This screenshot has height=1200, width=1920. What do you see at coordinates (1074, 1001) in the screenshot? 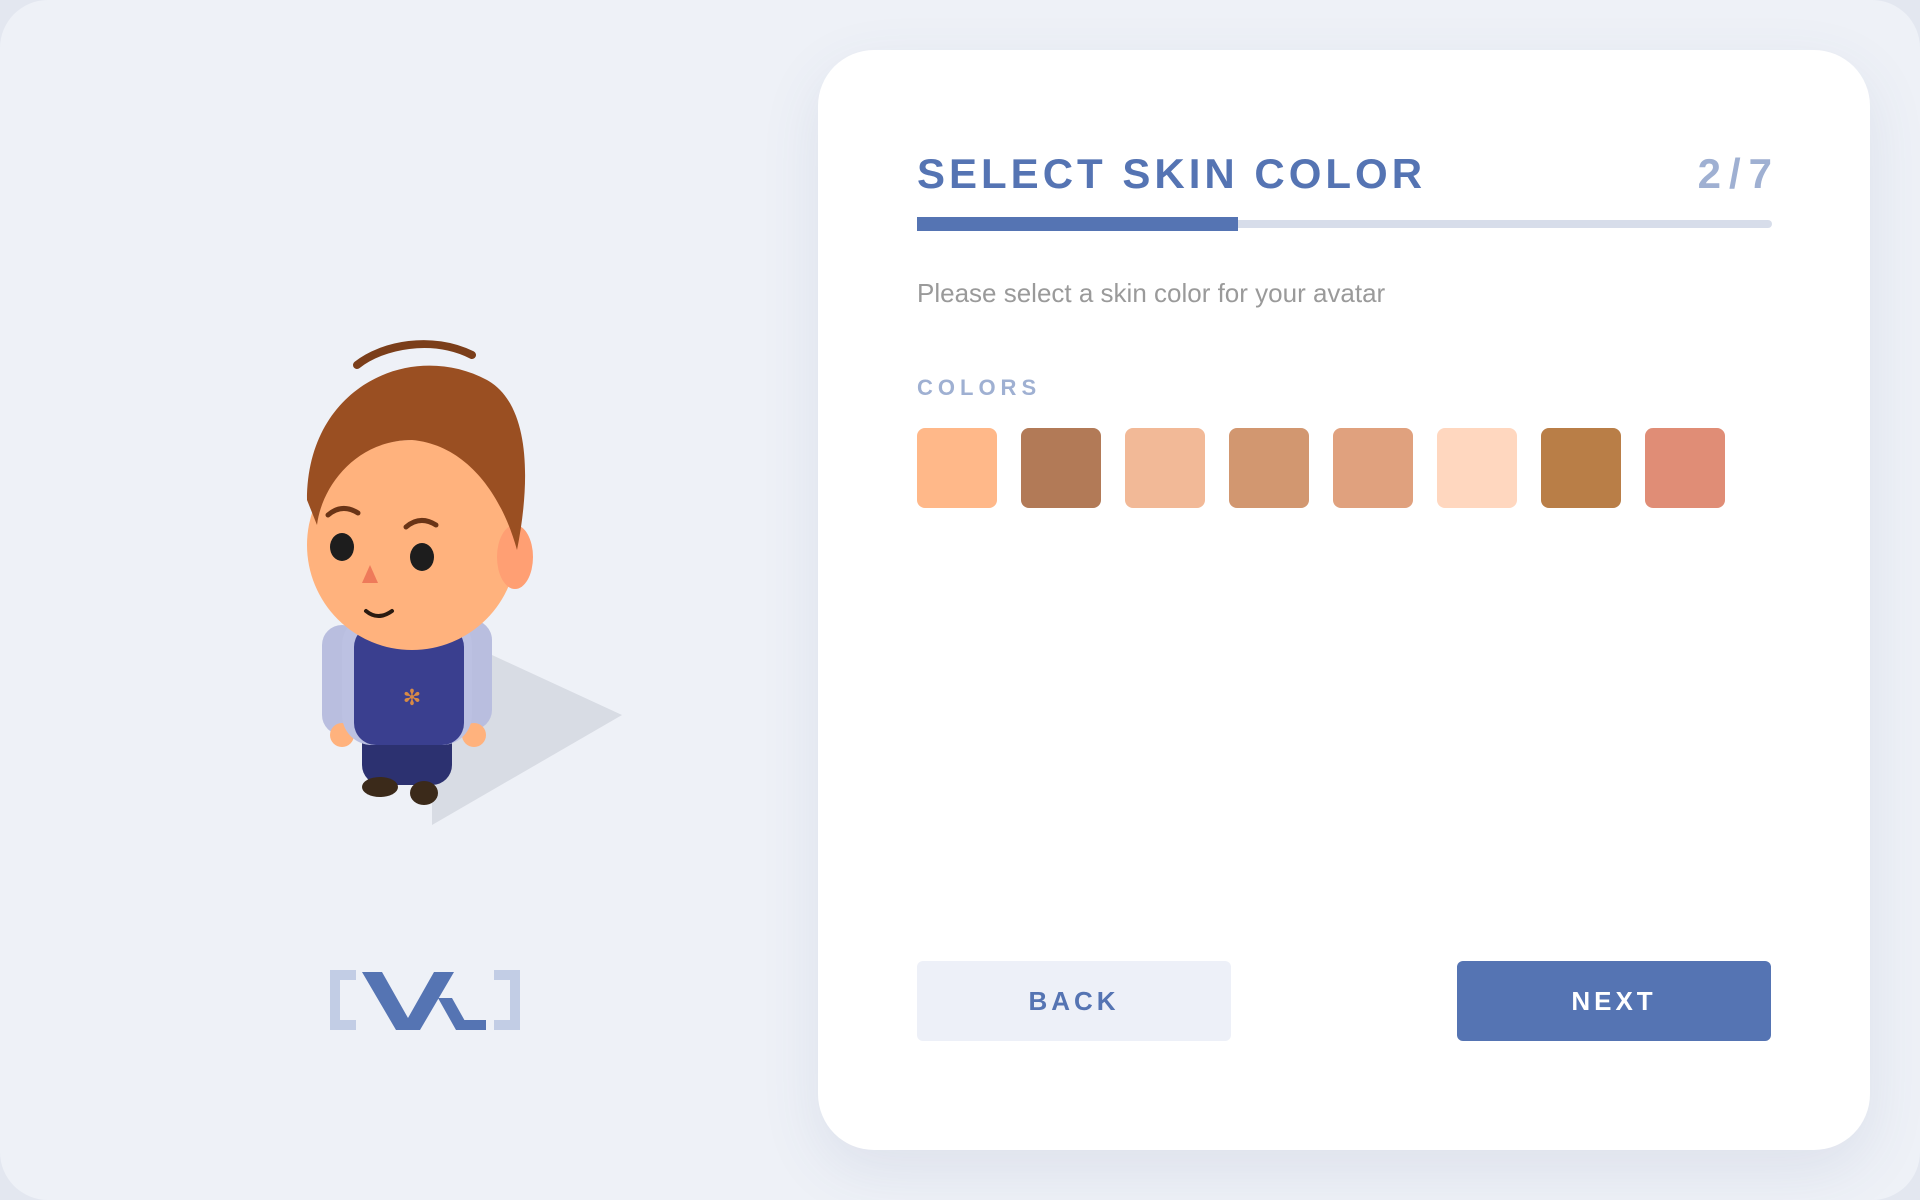
I see `back-button: BACK` at bounding box center [1074, 1001].